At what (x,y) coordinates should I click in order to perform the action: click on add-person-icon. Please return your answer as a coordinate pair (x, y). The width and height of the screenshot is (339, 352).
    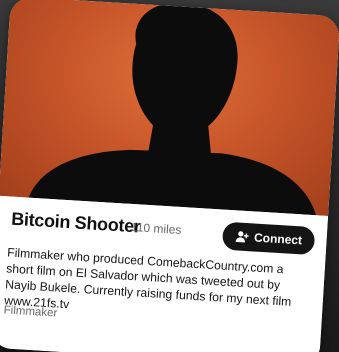
    Looking at the image, I should click on (242, 236).